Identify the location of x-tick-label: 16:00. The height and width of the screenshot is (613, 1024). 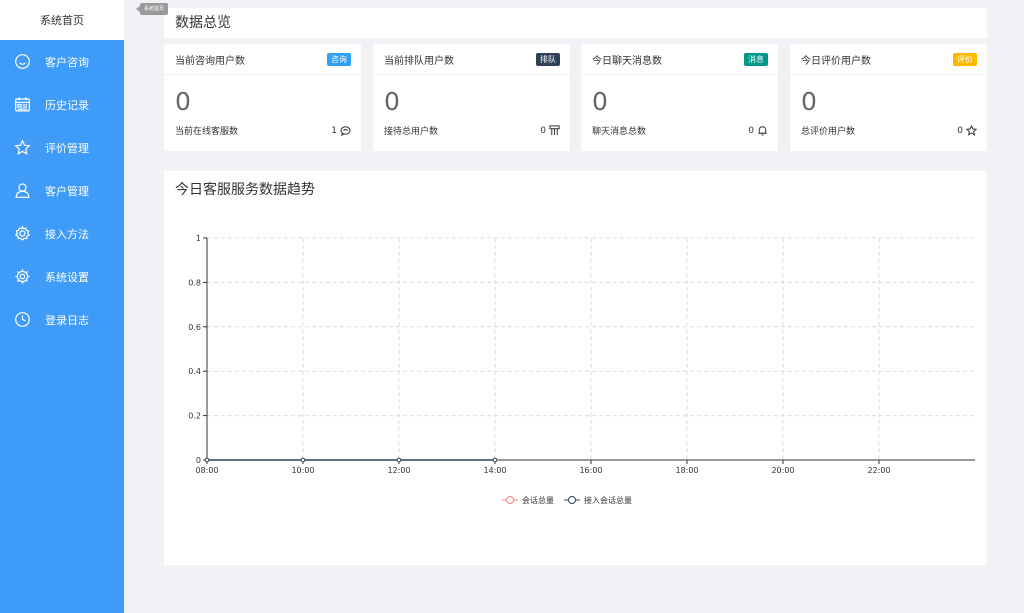
(590, 470).